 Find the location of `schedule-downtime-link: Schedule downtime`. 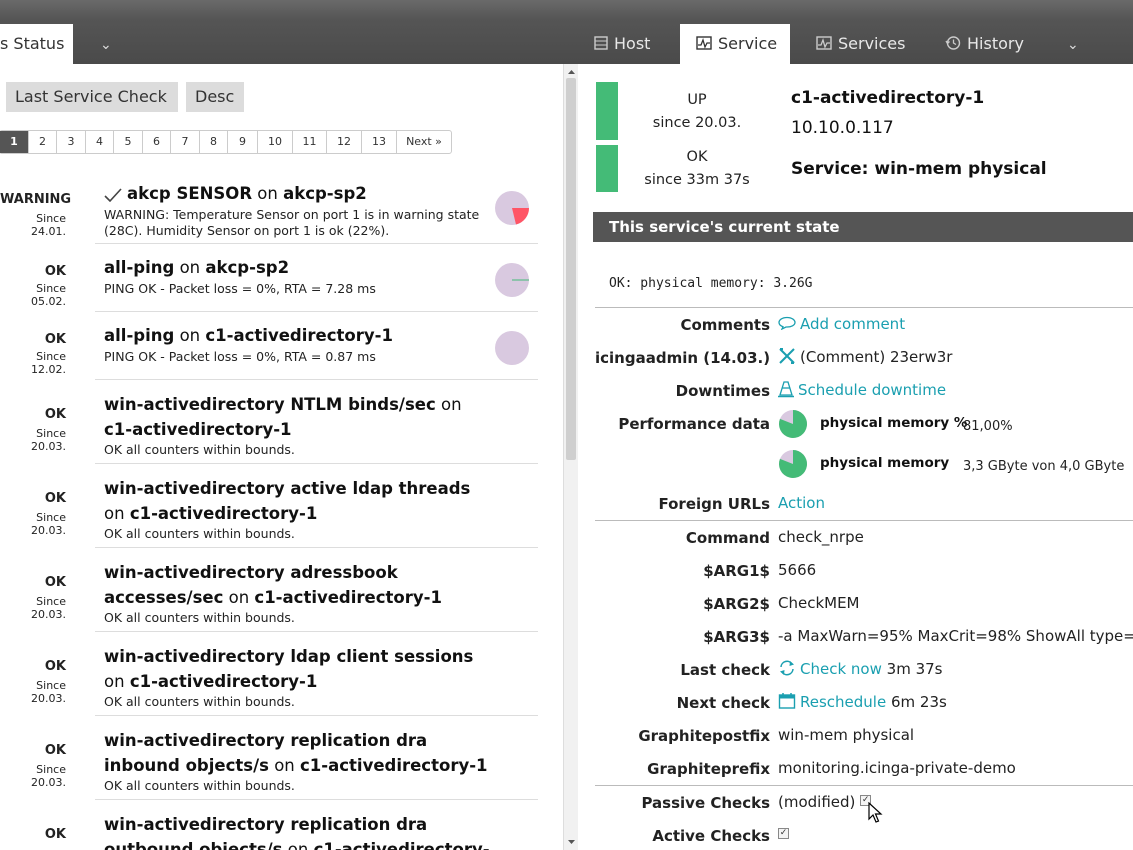

schedule-downtime-link: Schedule downtime is located at coordinates (862, 390).